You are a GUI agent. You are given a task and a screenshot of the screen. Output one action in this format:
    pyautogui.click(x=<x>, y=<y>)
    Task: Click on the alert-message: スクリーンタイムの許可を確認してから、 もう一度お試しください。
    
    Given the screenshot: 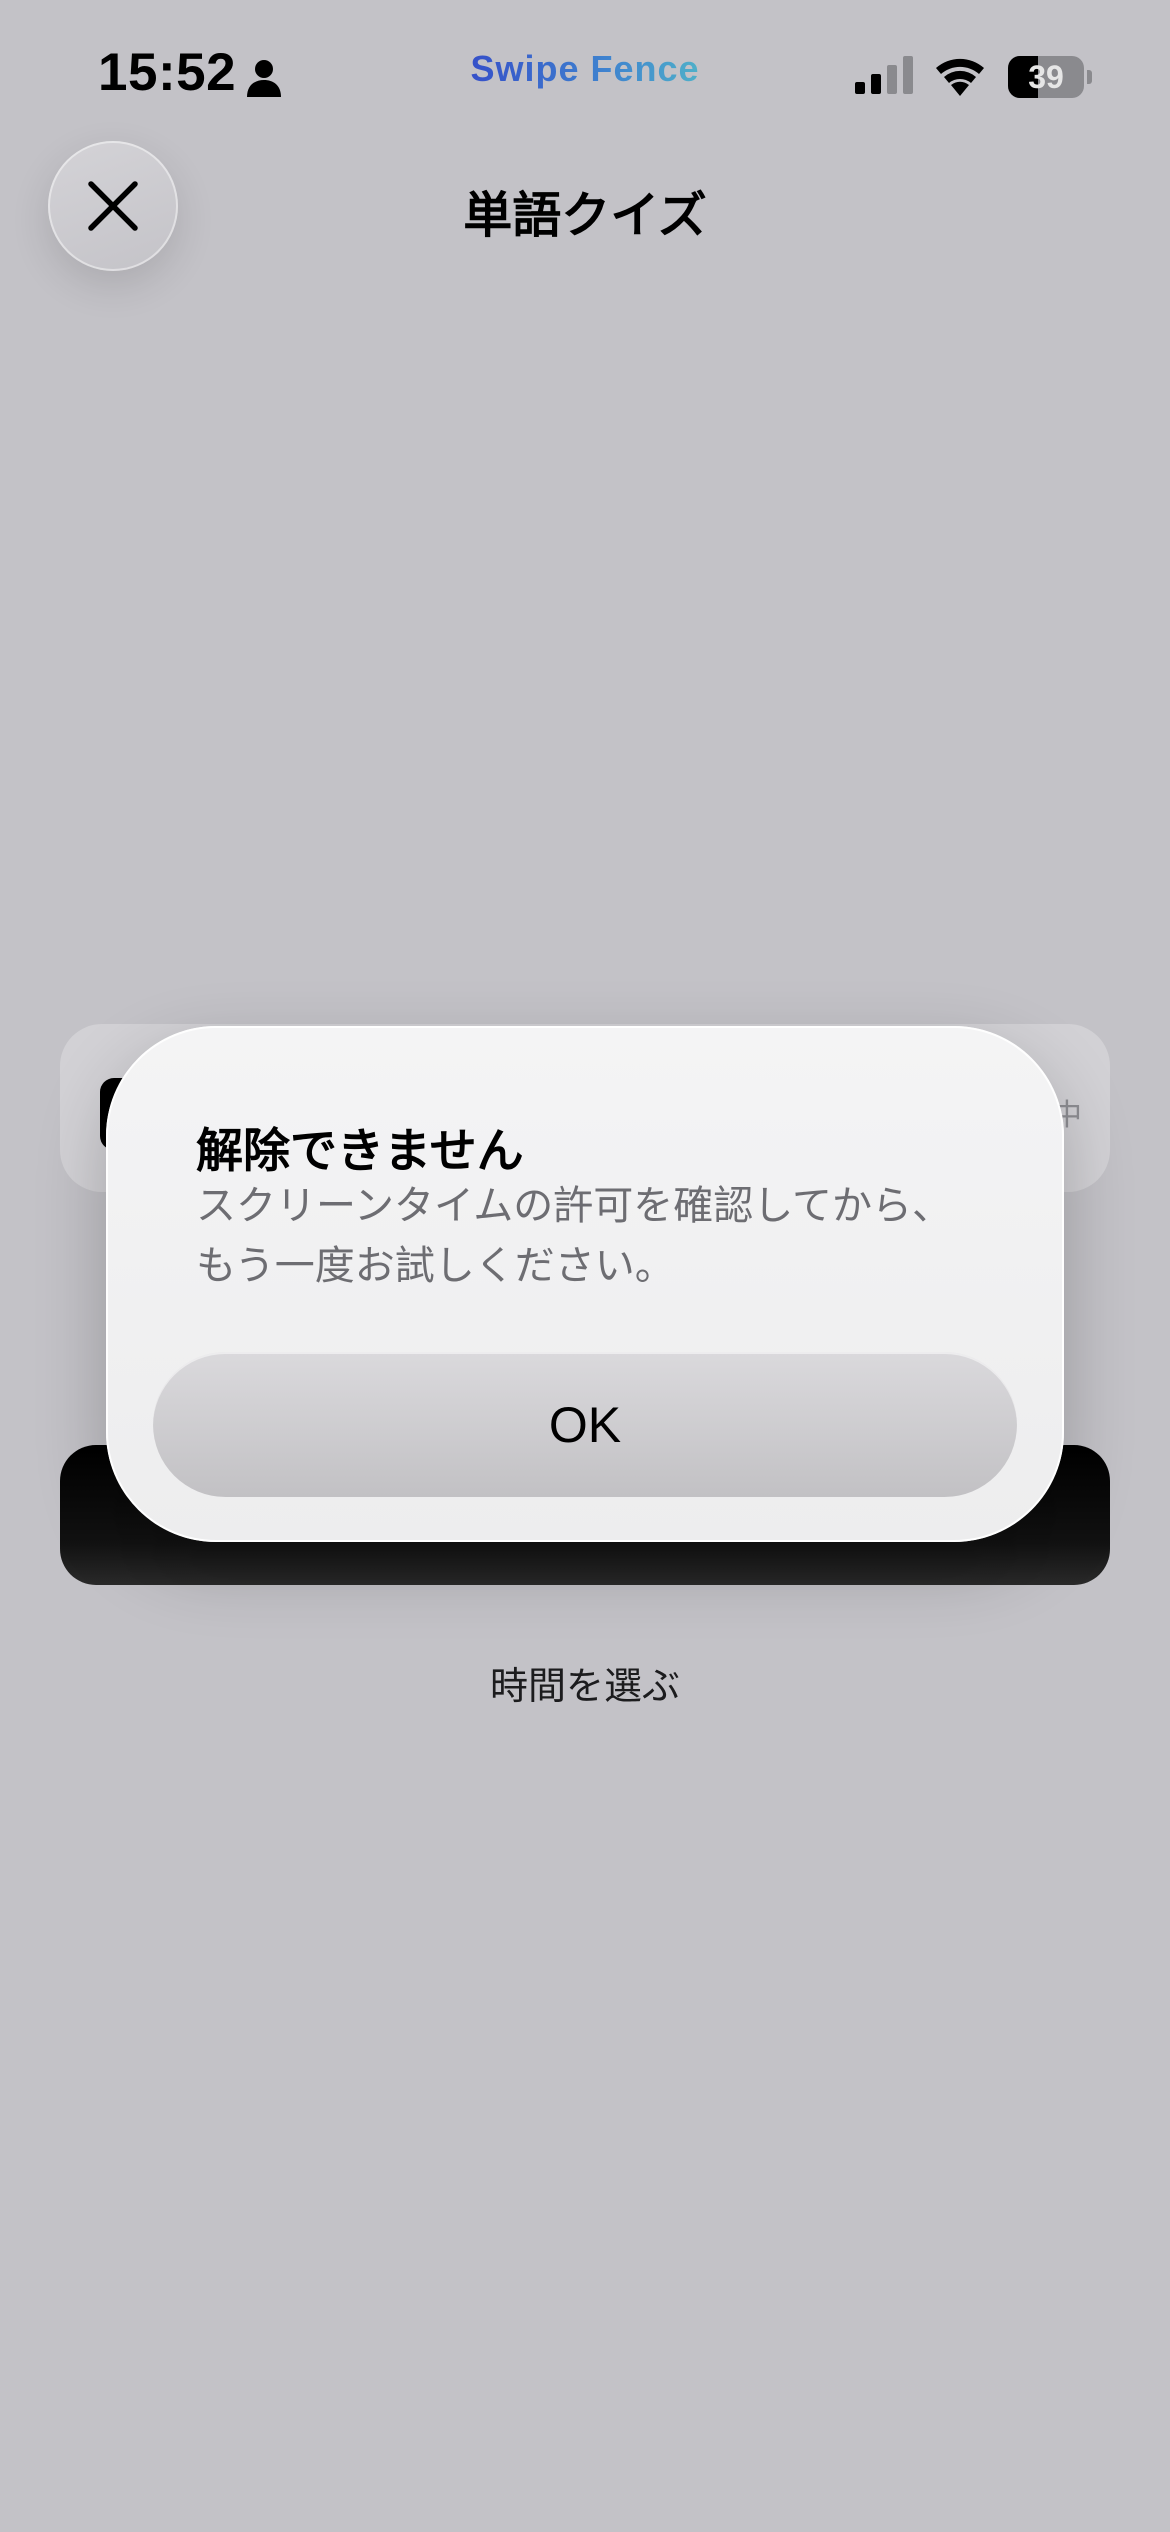 What is the action you would take?
    pyautogui.click(x=606, y=1236)
    